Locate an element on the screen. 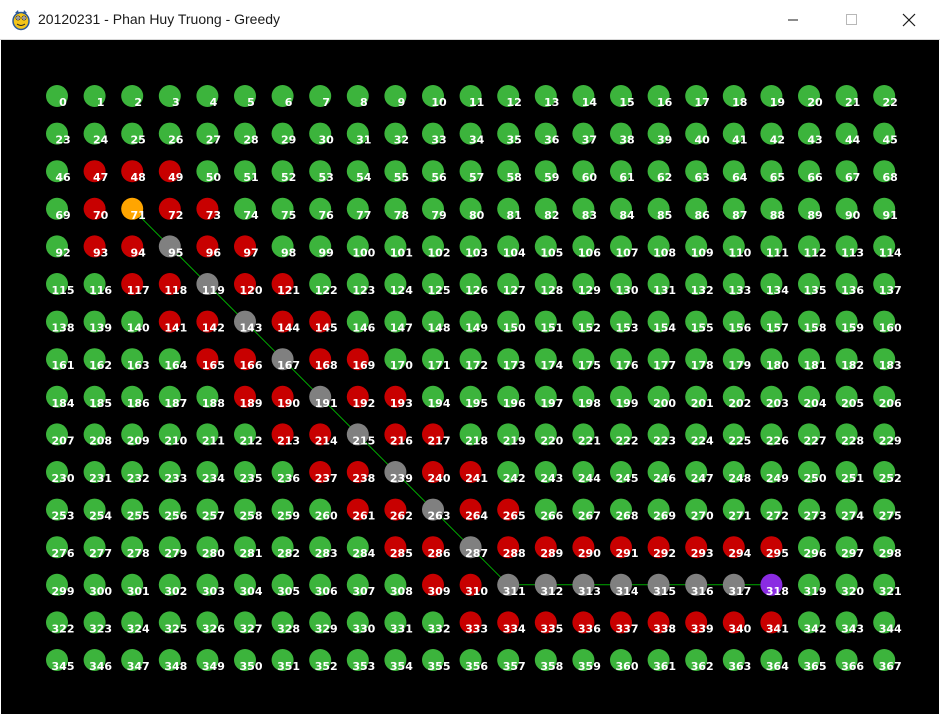 The height and width of the screenshot is (715, 940). node-wall: 291 is located at coordinates (624, 548).